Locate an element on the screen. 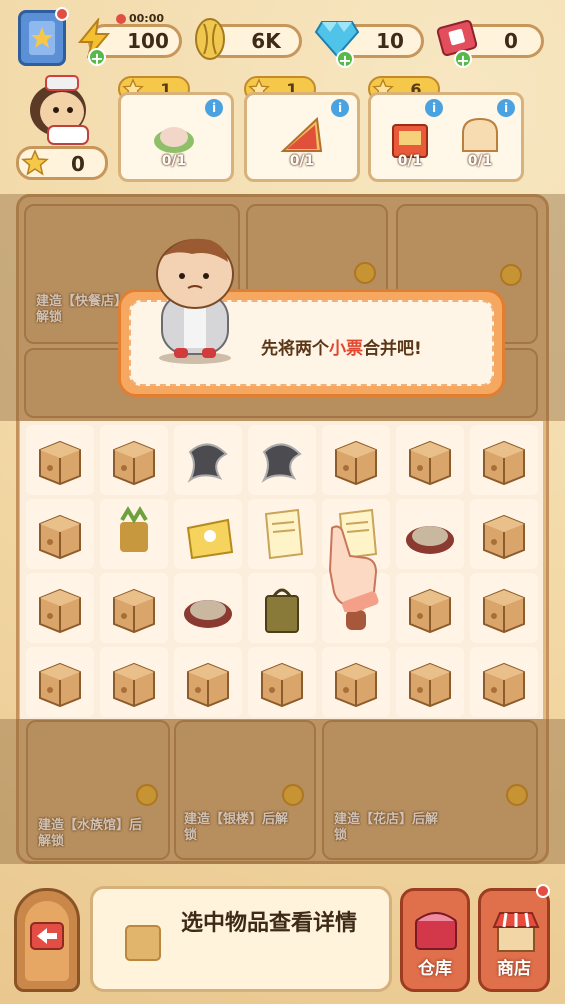 This screenshot has width=565, height=1004. energy-timer: 00:00 is located at coordinates (140, 18).